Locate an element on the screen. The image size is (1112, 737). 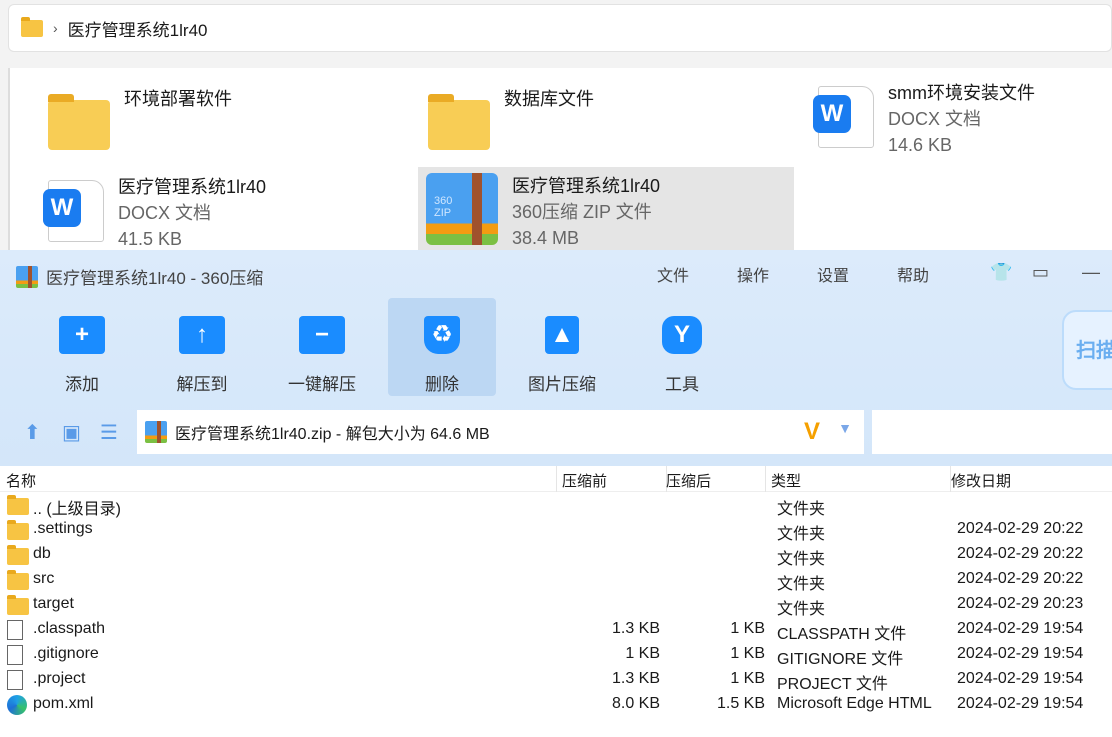
delete-button: ♻ 删除 is located at coordinates (442, 347).